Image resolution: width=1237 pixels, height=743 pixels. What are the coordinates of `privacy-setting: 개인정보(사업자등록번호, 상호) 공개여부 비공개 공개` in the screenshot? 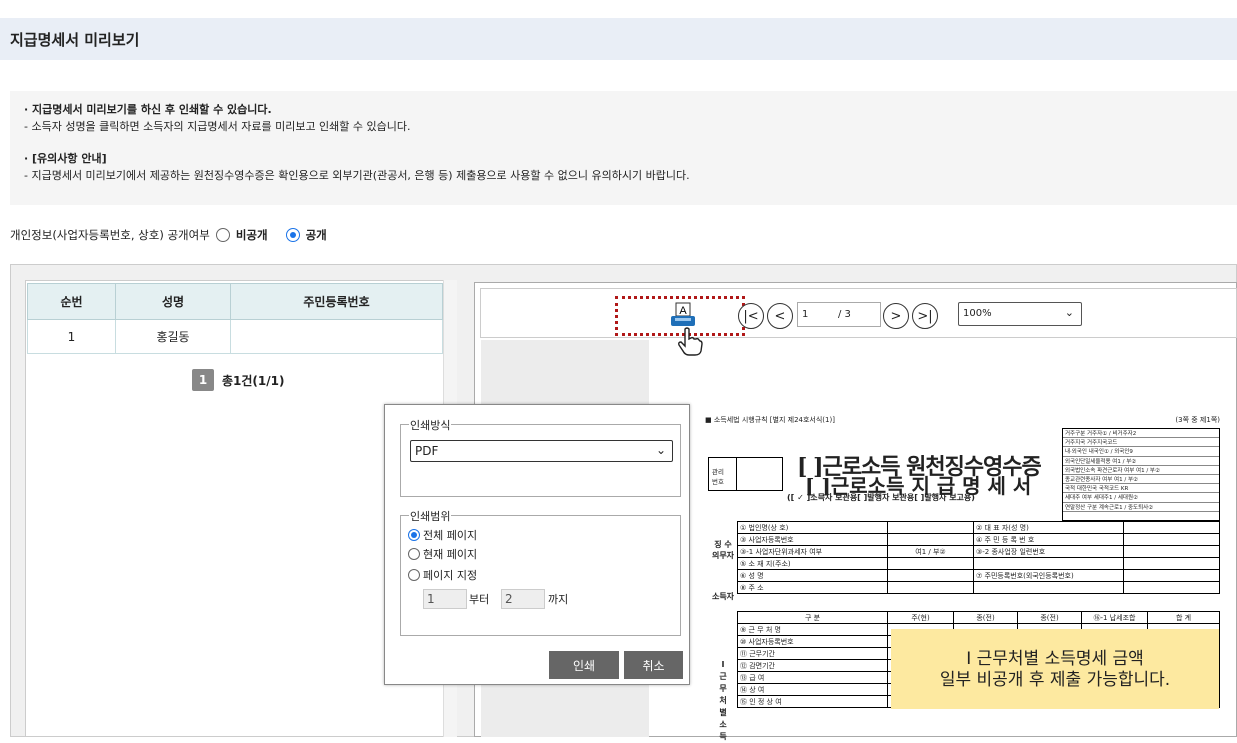 It's located at (168, 235).